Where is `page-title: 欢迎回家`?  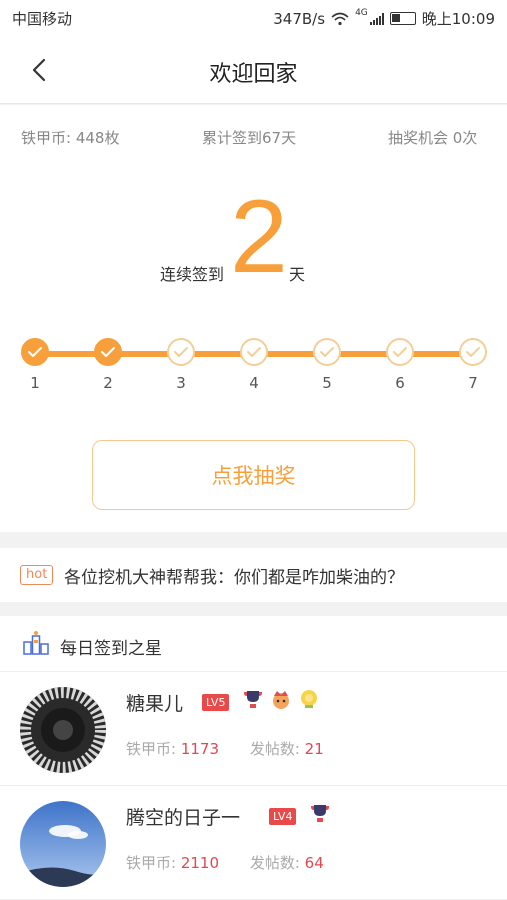
page-title: 欢迎回家 is located at coordinates (253, 74).